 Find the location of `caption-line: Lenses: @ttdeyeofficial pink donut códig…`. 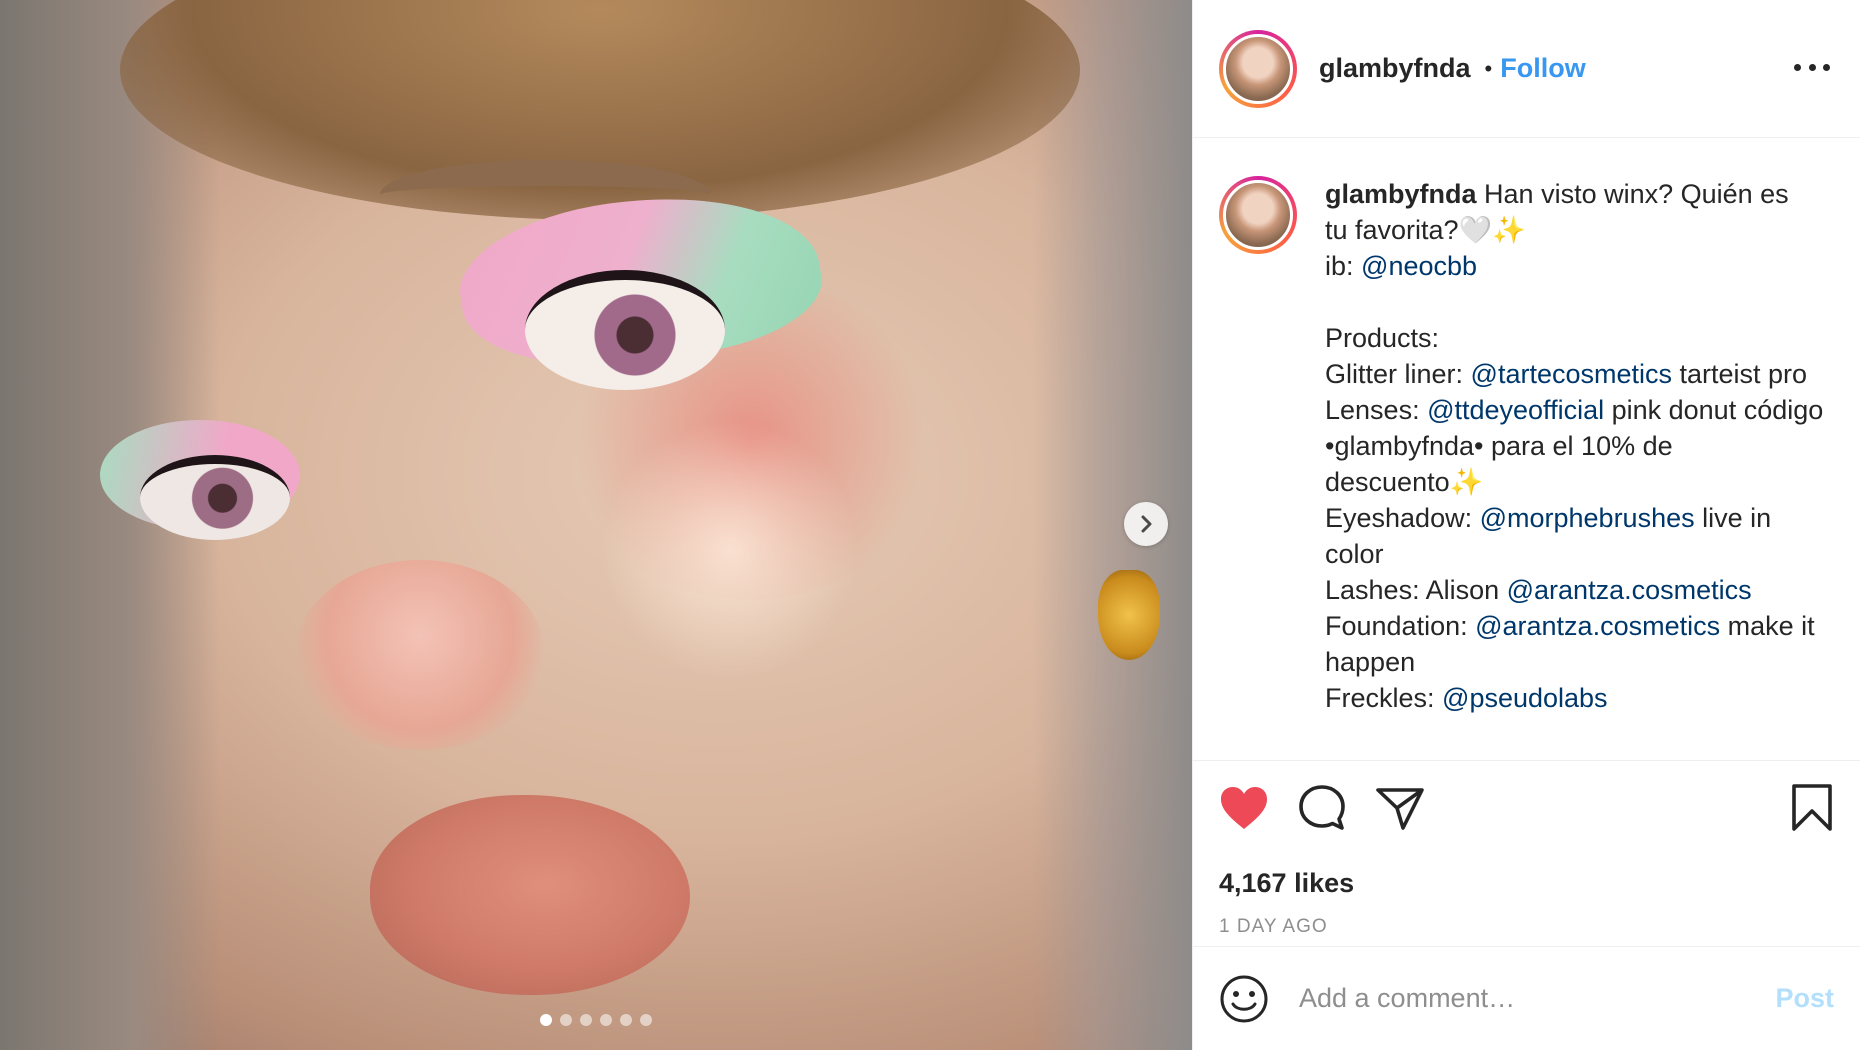

caption-line: Lenses: @ttdeyeofficial pink donut códig… is located at coordinates (1575, 446).